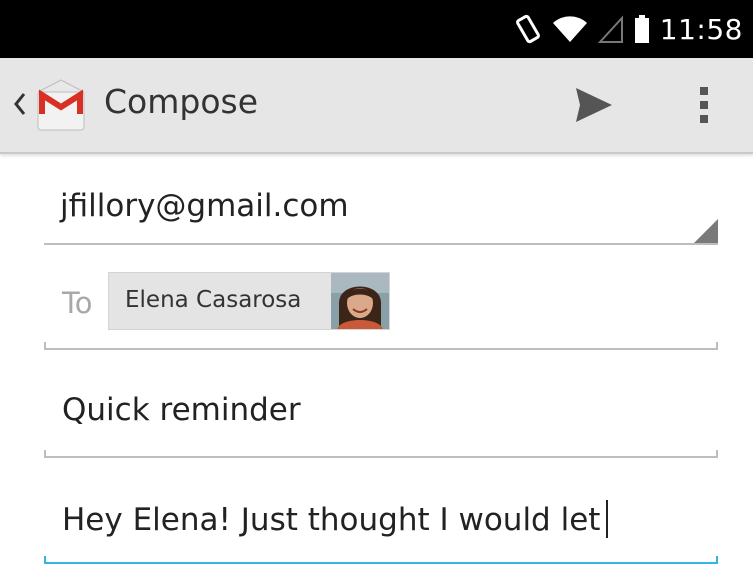  What do you see at coordinates (331, 520) in the screenshot?
I see `body-value: Hey Elena! Just thought I would let` at bounding box center [331, 520].